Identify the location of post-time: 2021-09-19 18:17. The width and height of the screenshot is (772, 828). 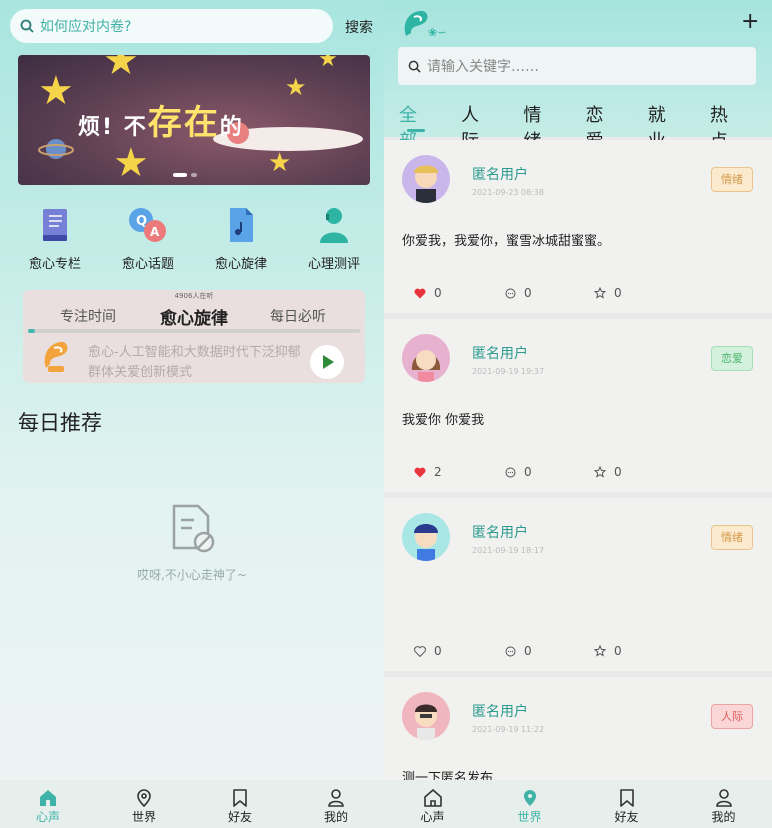
(508, 550).